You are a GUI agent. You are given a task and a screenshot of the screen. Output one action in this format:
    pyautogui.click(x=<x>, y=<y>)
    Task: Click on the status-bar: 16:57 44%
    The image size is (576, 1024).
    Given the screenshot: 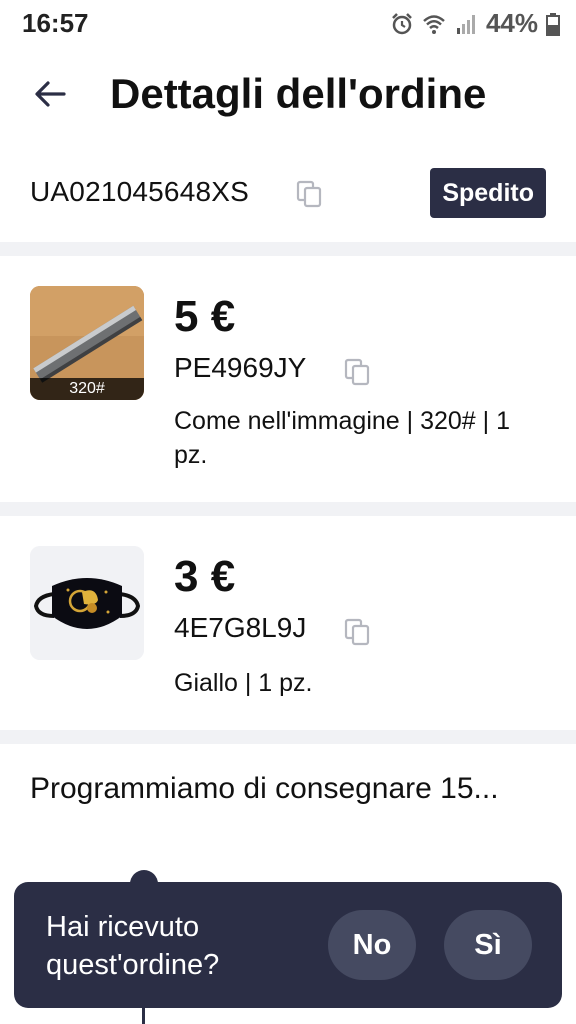 What is the action you would take?
    pyautogui.click(x=288, y=22)
    